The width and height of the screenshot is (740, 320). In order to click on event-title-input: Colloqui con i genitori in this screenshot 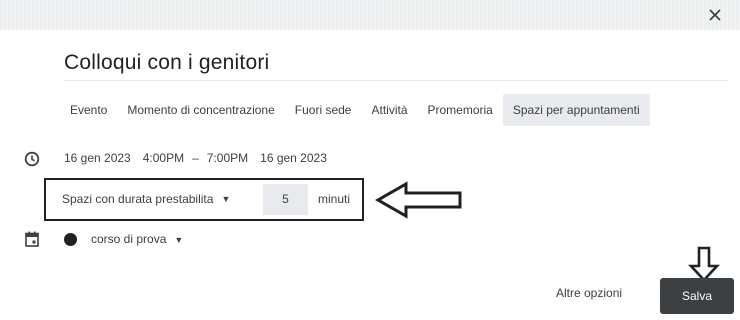, I will do `click(166, 63)`.